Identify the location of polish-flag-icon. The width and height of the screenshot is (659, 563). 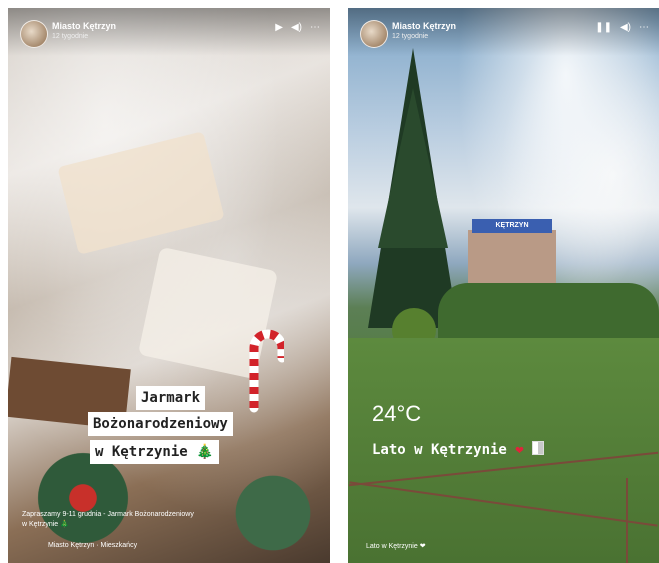
(538, 448).